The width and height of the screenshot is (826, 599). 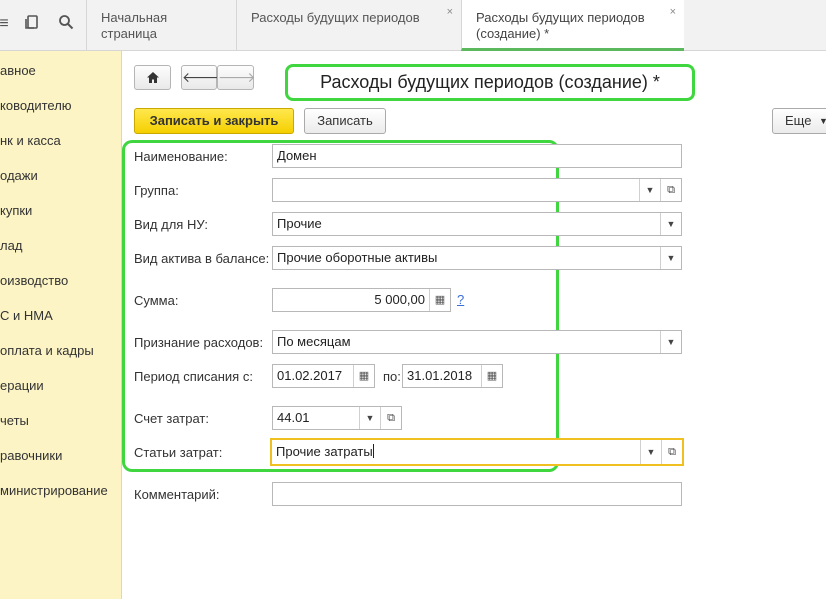 I want to click on amount-value: 5 000,00, so click(x=399, y=299).